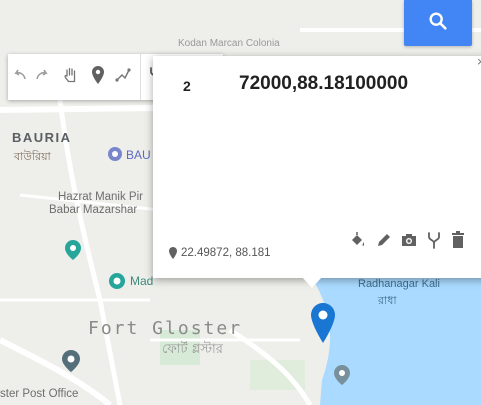 This screenshot has width=481, height=405. I want to click on redo-icon, so click(42, 77).